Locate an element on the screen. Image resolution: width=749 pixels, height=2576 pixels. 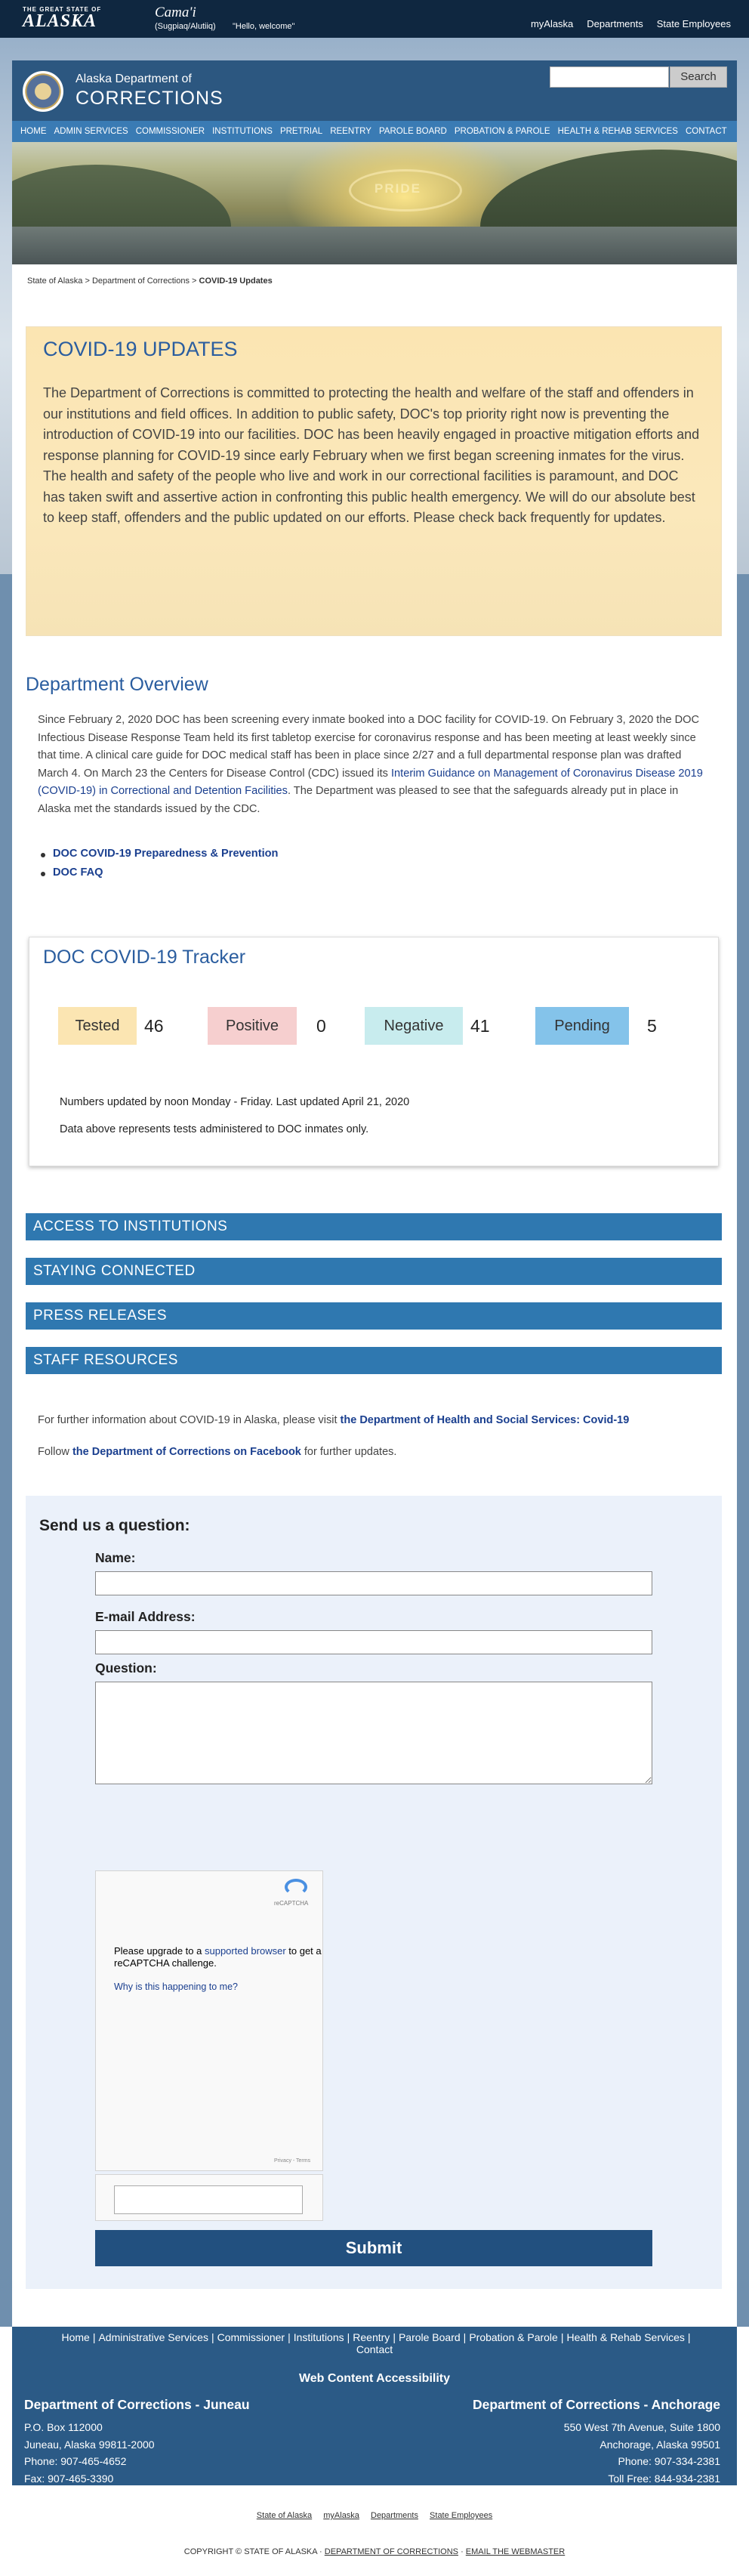
anchorage-title: Department of Corrections - Anchorage is located at coordinates (596, 2404).